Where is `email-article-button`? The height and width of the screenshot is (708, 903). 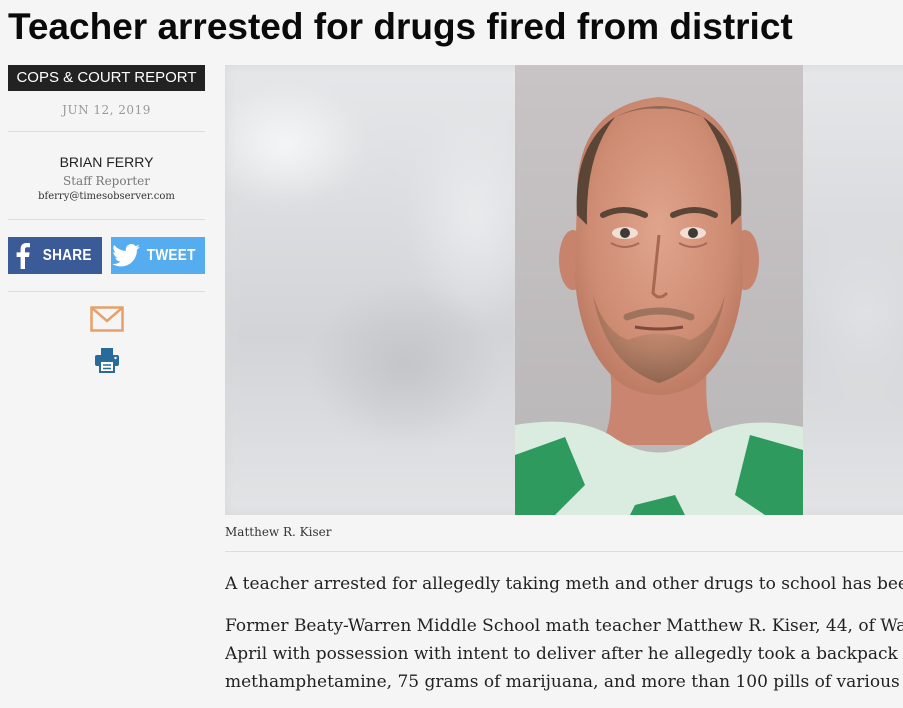
email-article-button is located at coordinates (106, 319).